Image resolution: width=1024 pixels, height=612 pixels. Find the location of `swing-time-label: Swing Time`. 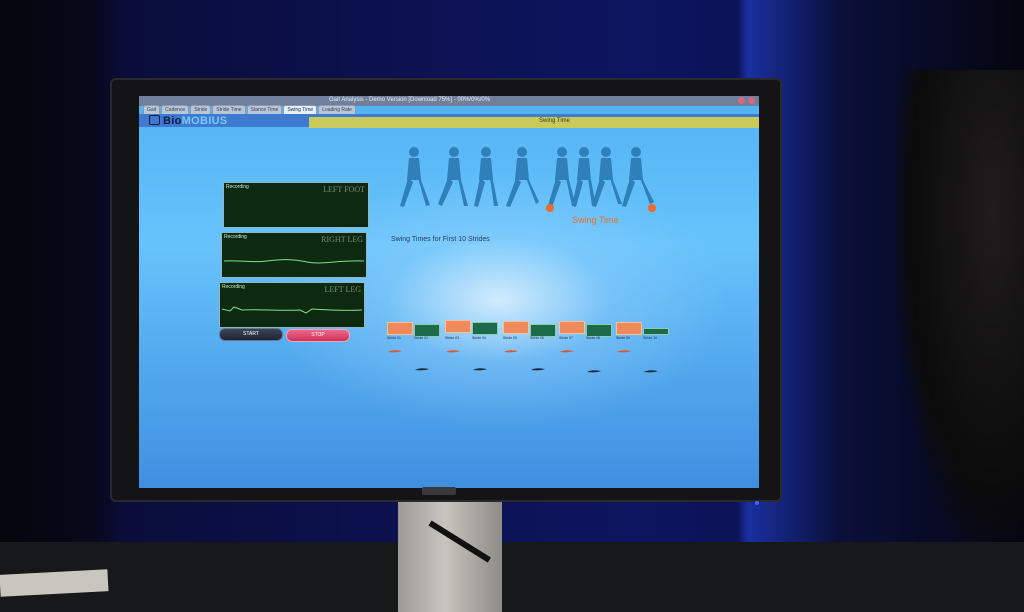

swing-time-label: Swing Time is located at coordinates (595, 220).